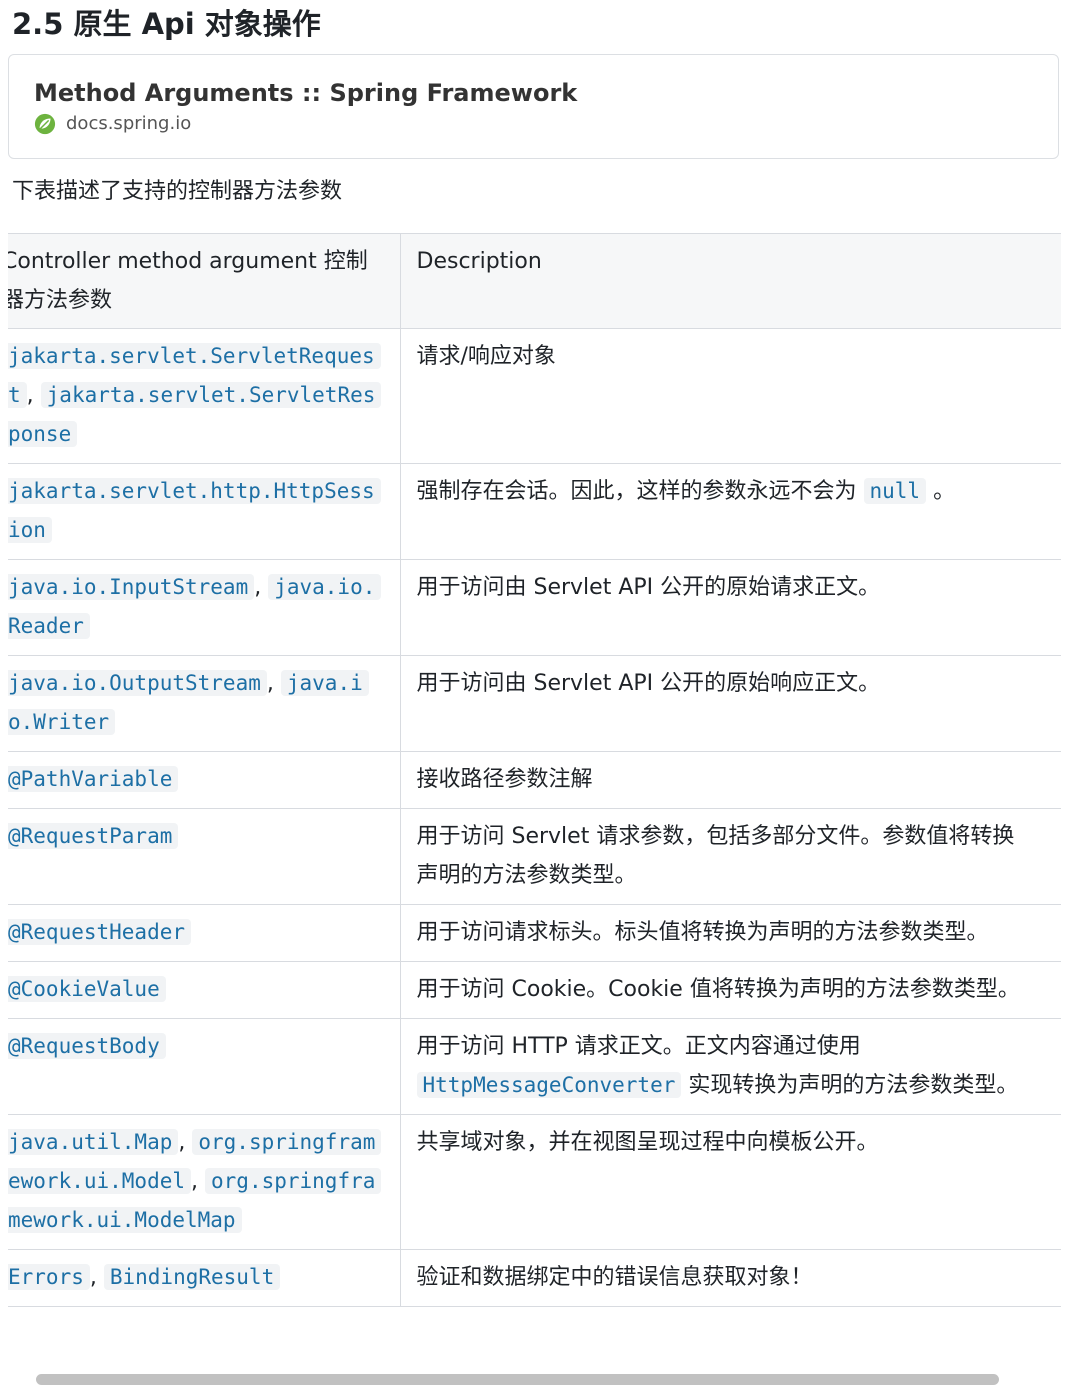 This screenshot has height=1392, width=1072. What do you see at coordinates (194, 510) in the screenshot?
I see `argument-code: jakarta.servlet.http.HttpSession` at bounding box center [194, 510].